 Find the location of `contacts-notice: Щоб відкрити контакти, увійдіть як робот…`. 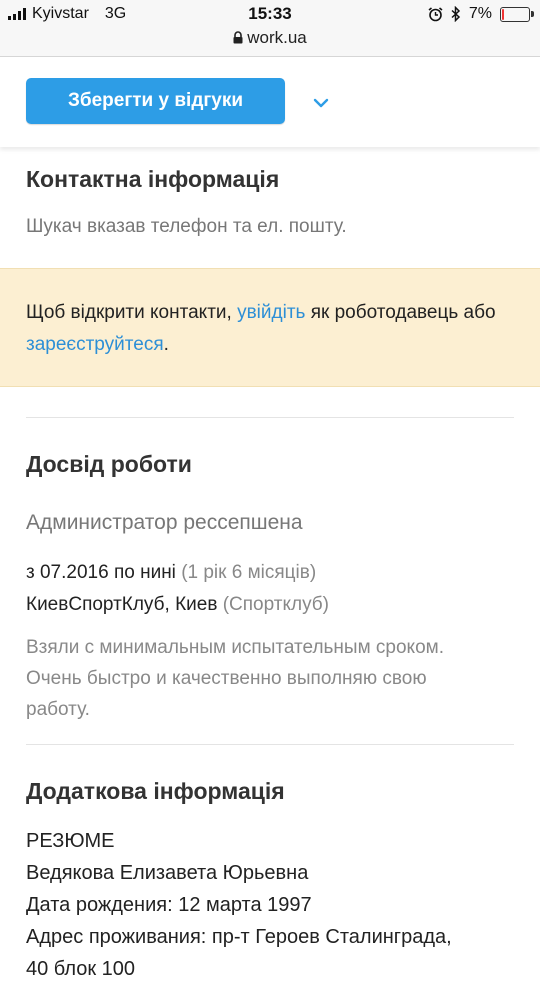

contacts-notice: Щоб відкрити контакти, увійдіть як робот… is located at coordinates (270, 327).